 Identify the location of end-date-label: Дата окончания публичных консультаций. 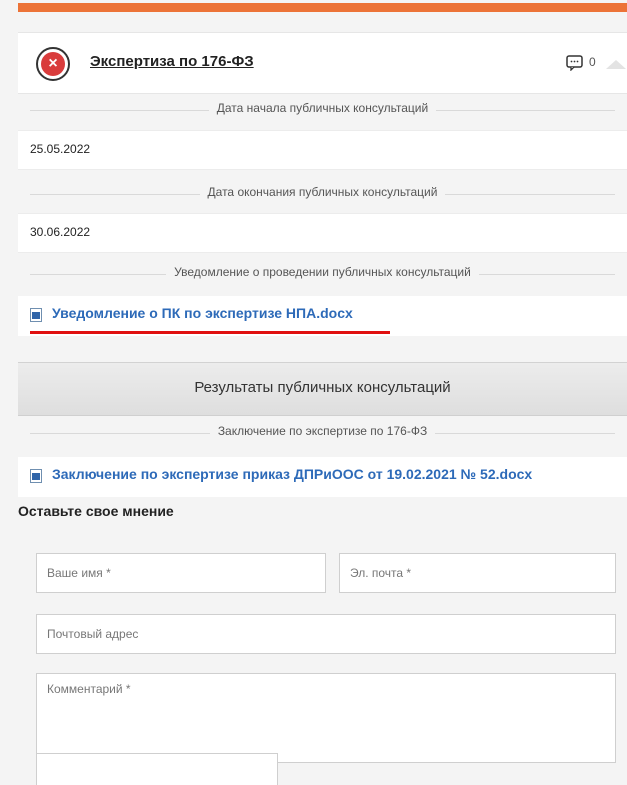
(322, 192).